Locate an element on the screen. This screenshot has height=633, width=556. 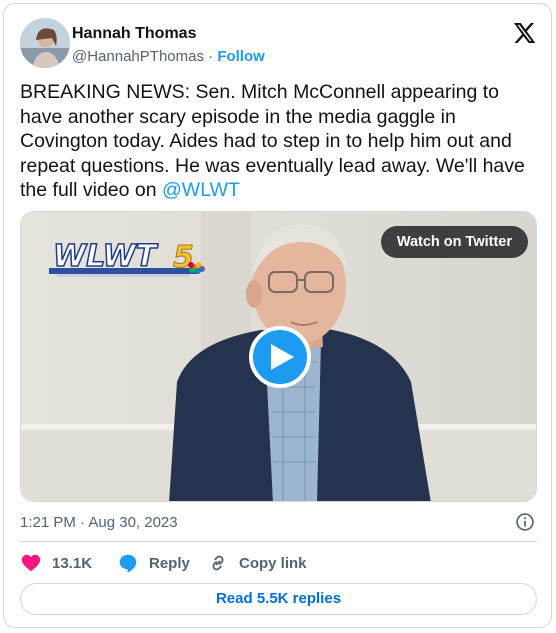
play-icon is located at coordinates (282, 357).